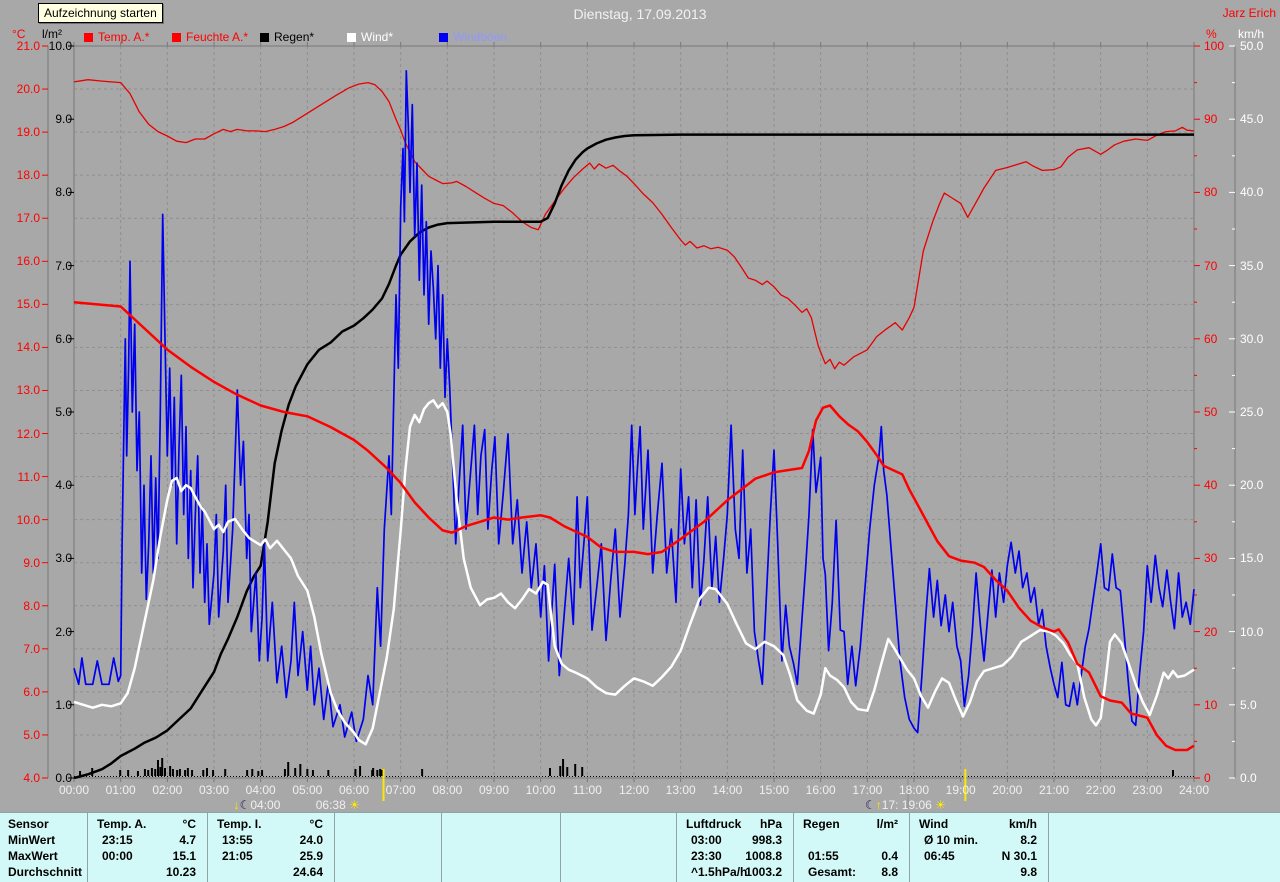 The height and width of the screenshot is (882, 1280). Describe the element at coordinates (28, 132) in the screenshot. I see `temp-axis-label: 19.0` at that location.